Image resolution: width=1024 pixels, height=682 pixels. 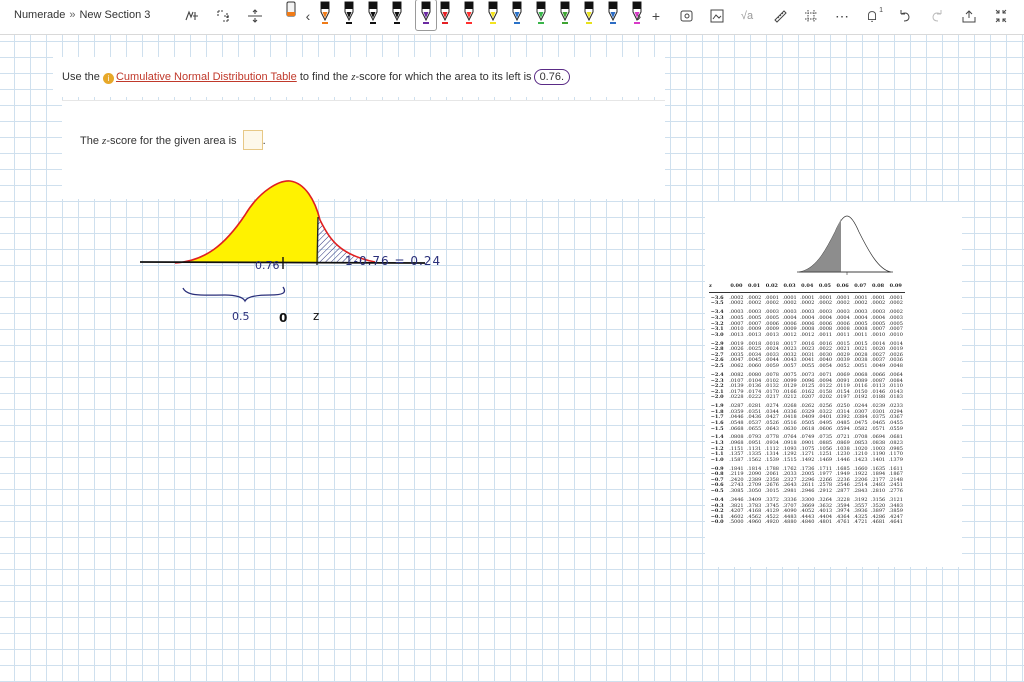 What do you see at coordinates (173, 140) in the screenshot?
I see `answer-text: The z-score for the given area is .` at bounding box center [173, 140].